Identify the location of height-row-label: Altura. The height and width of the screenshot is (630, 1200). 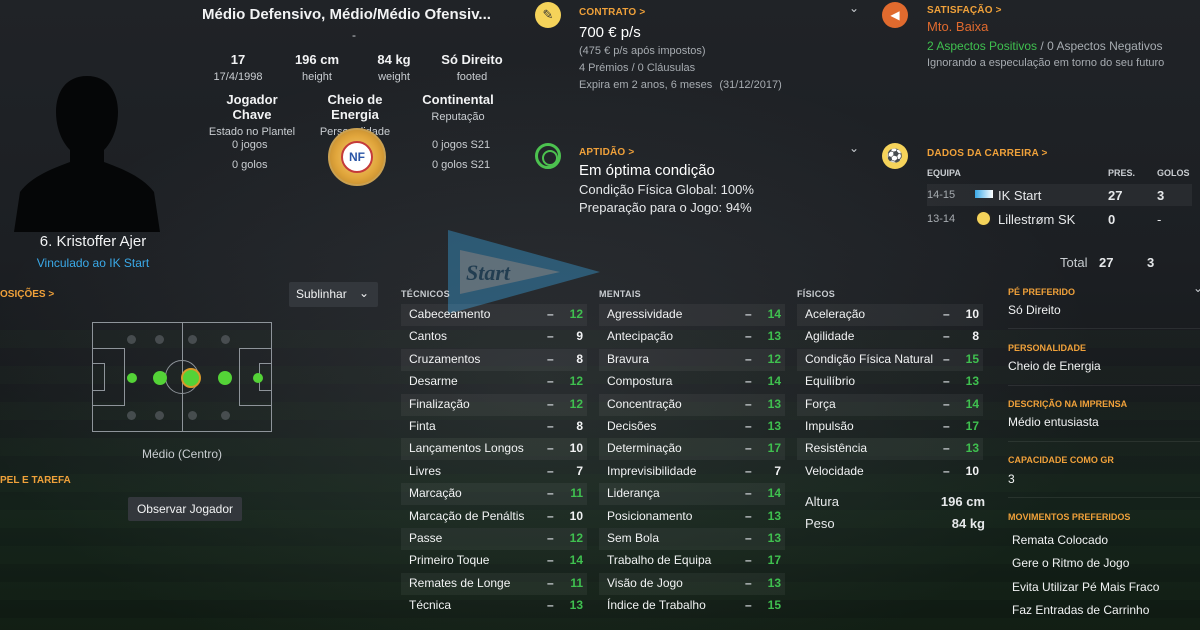
(822, 501).